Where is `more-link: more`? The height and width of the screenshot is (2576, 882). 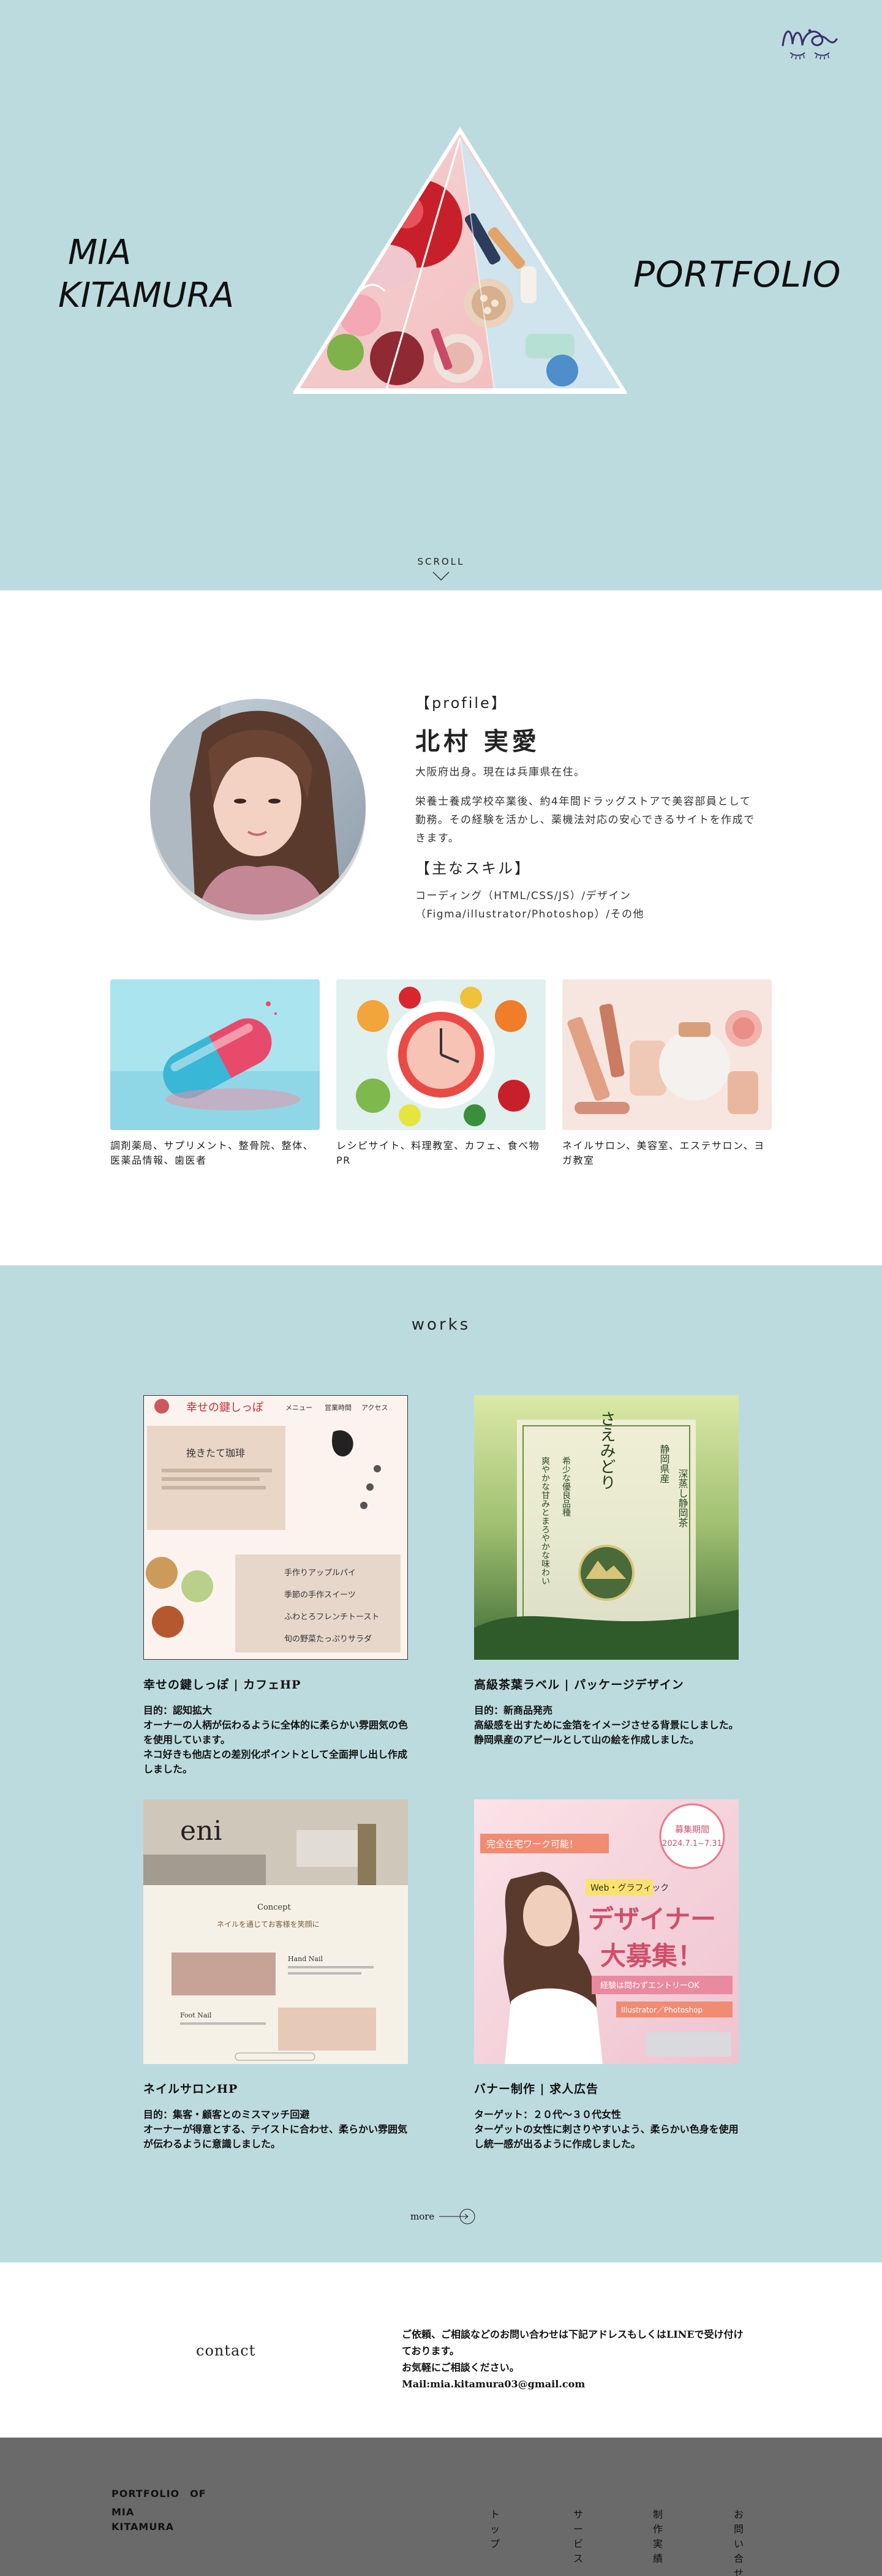 more-link: more is located at coordinates (444, 2216).